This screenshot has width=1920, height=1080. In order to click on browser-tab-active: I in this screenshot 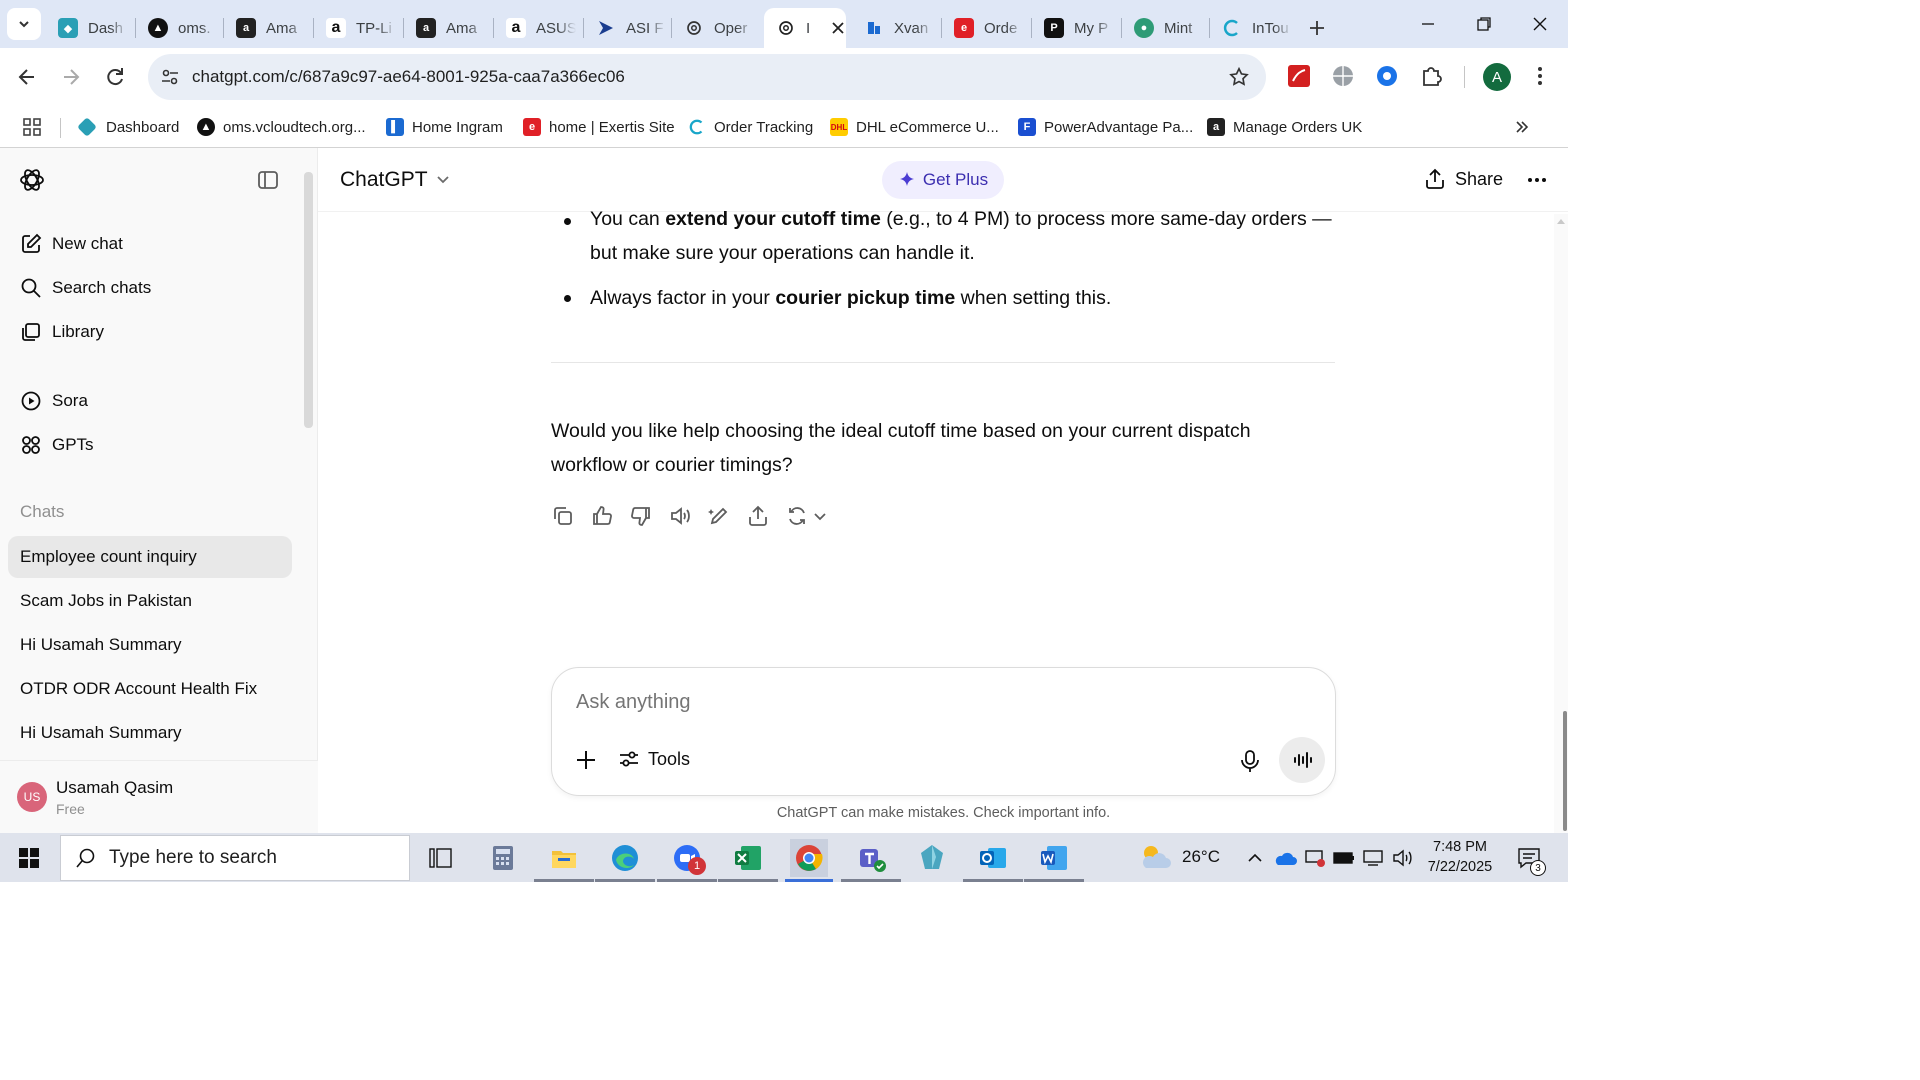, I will do `click(805, 28)`.